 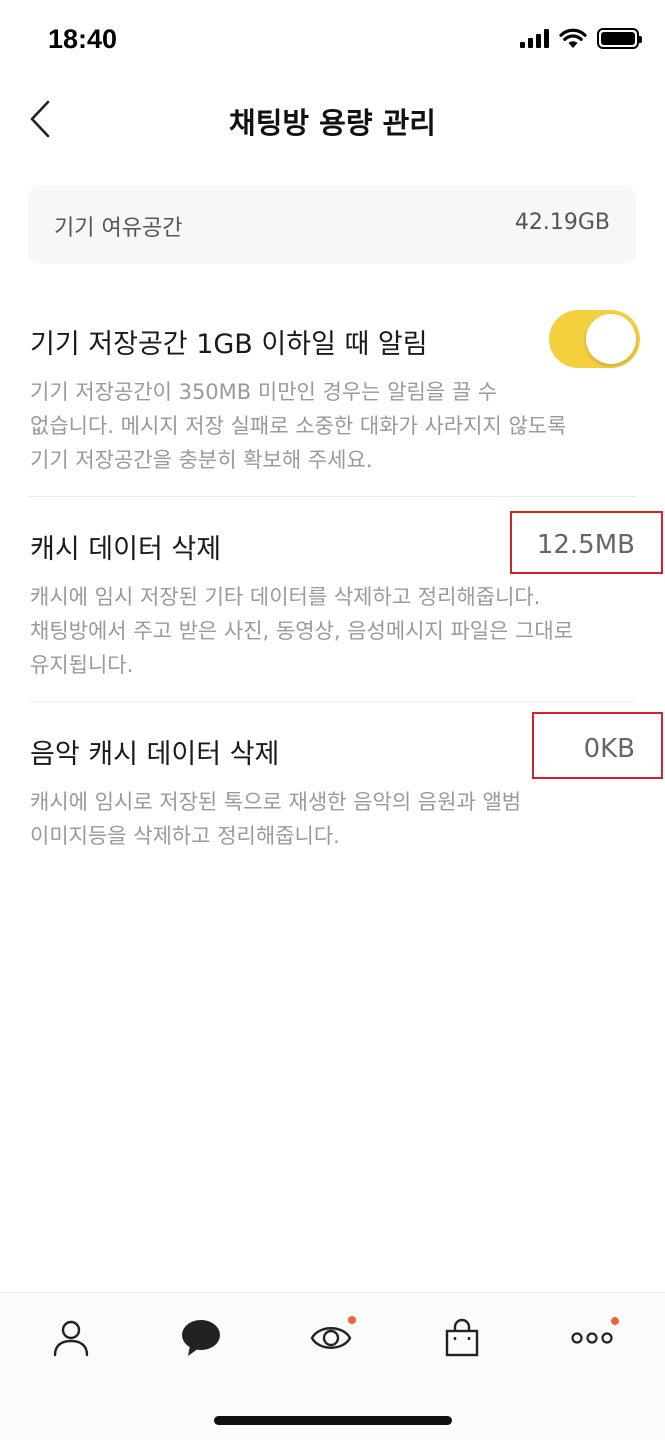 What do you see at coordinates (333, 1420) in the screenshot?
I see `home-indicator` at bounding box center [333, 1420].